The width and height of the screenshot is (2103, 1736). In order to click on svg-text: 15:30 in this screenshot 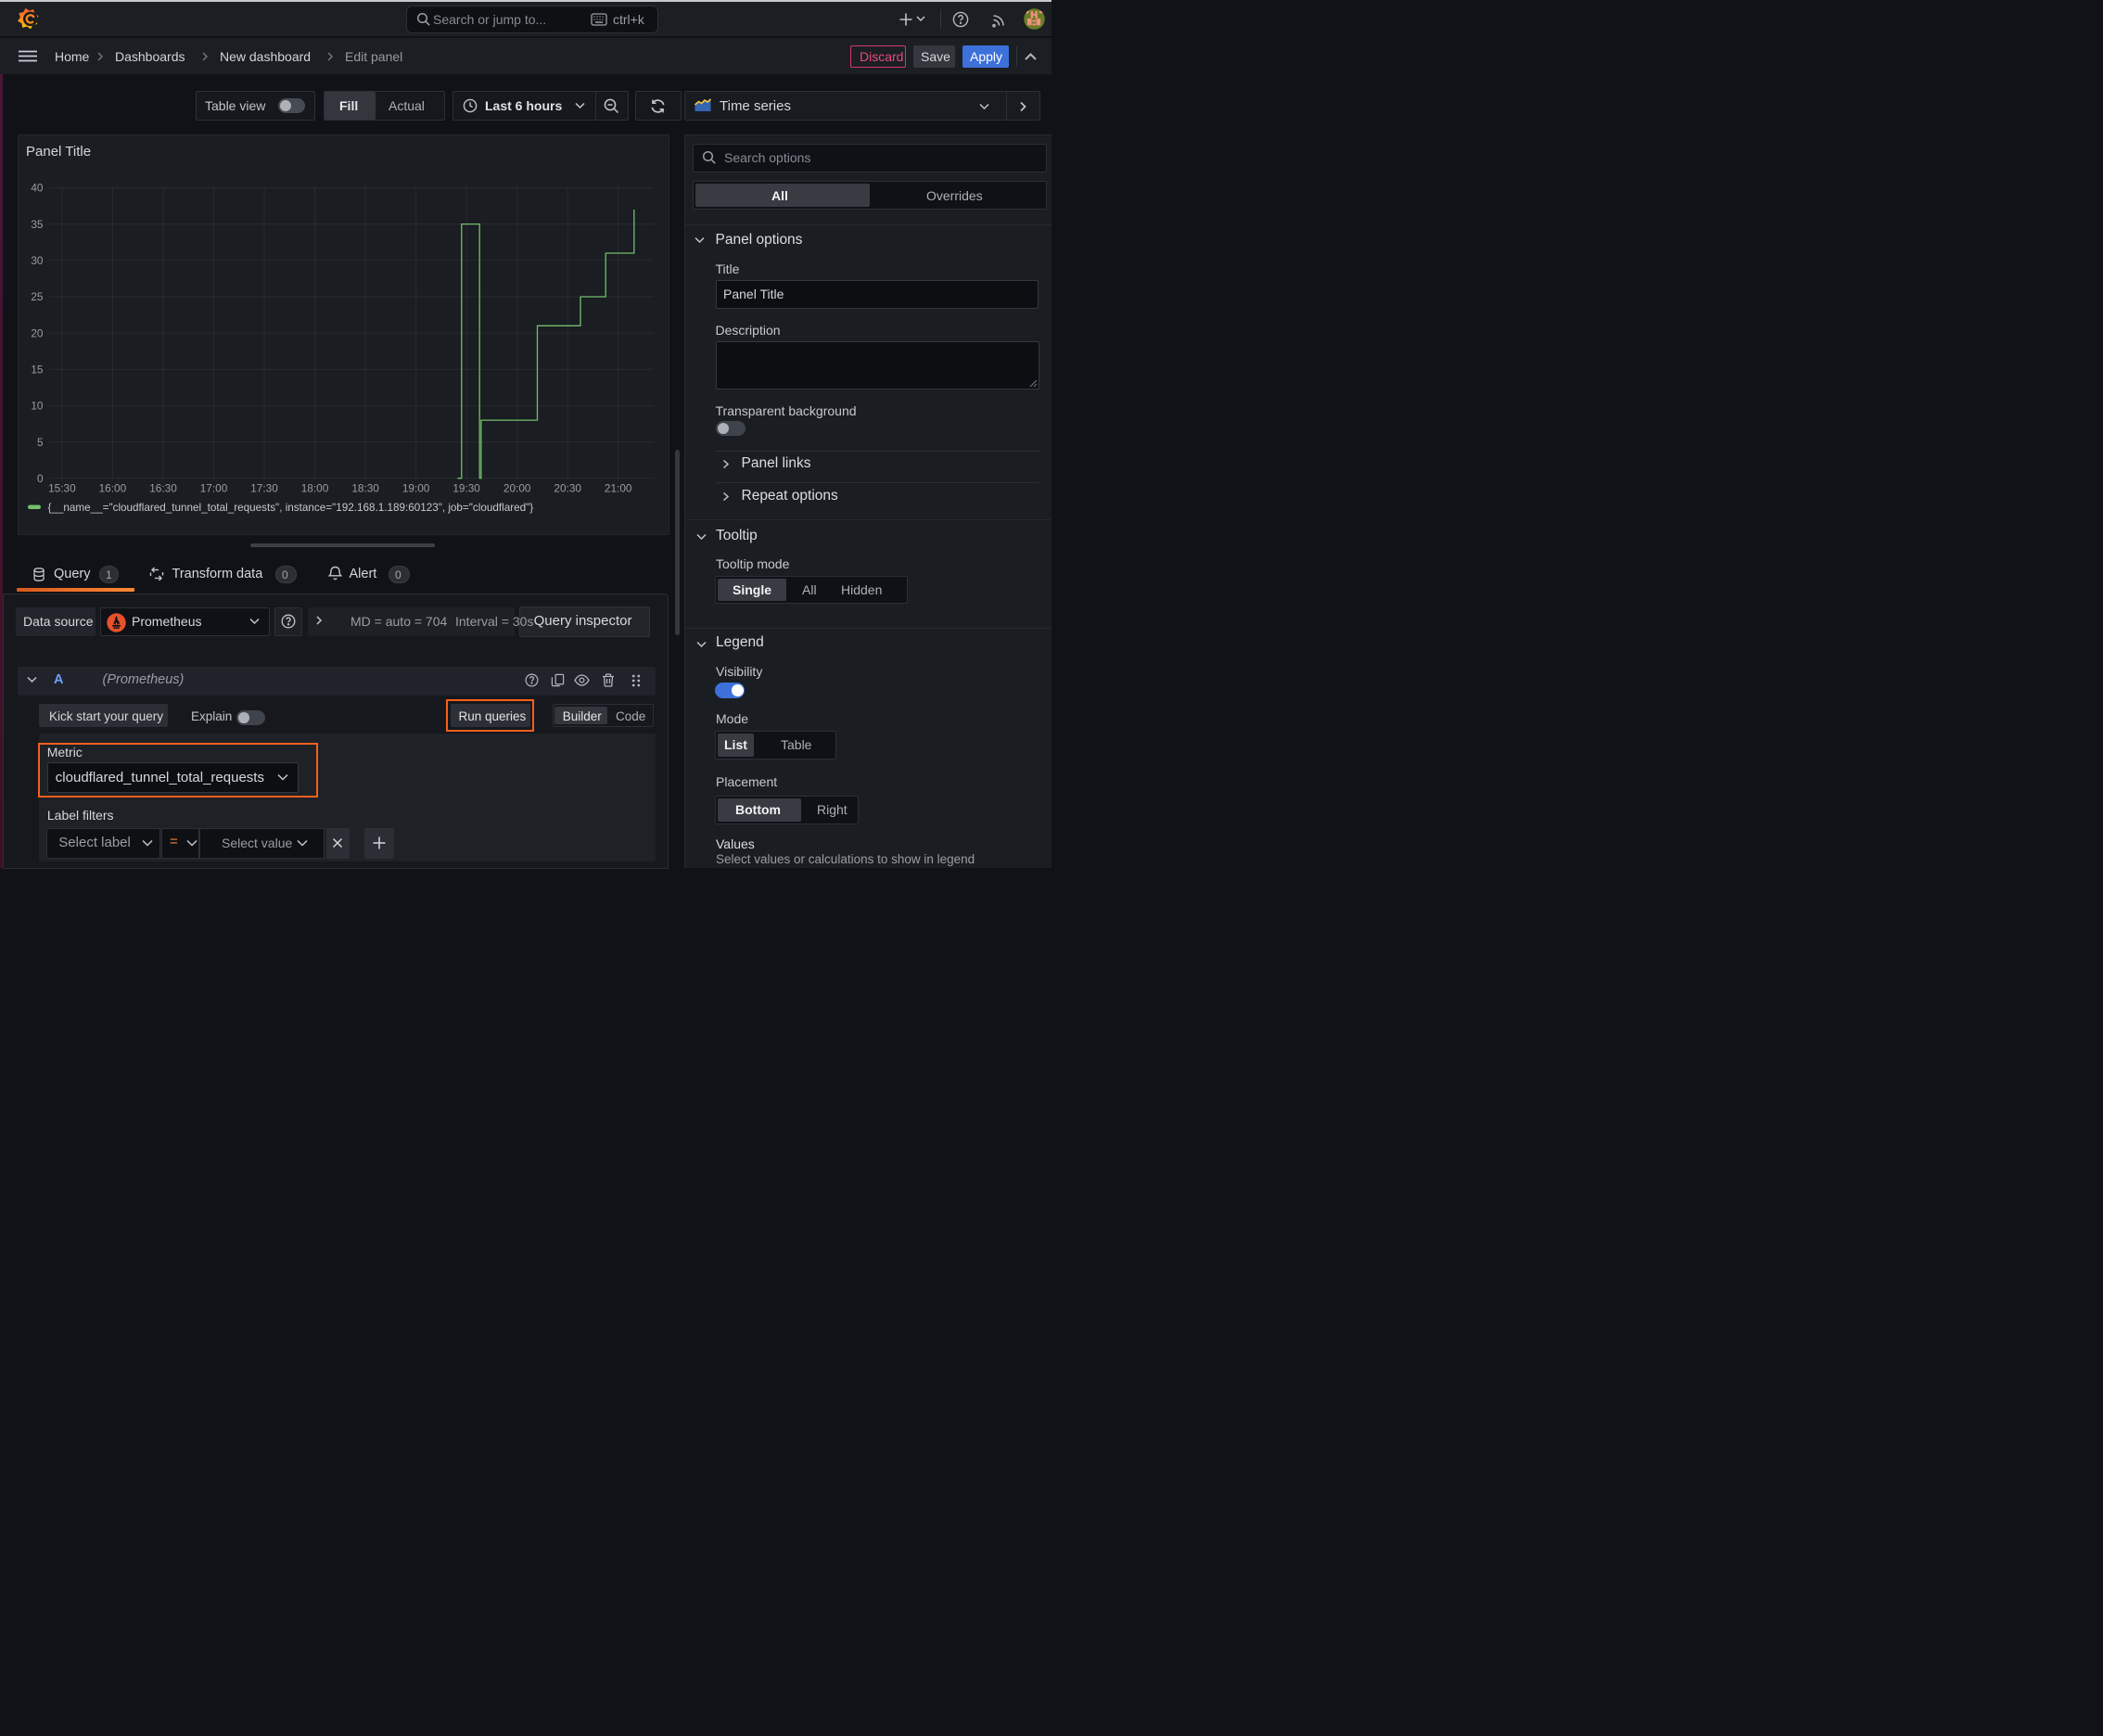, I will do `click(62, 488)`.